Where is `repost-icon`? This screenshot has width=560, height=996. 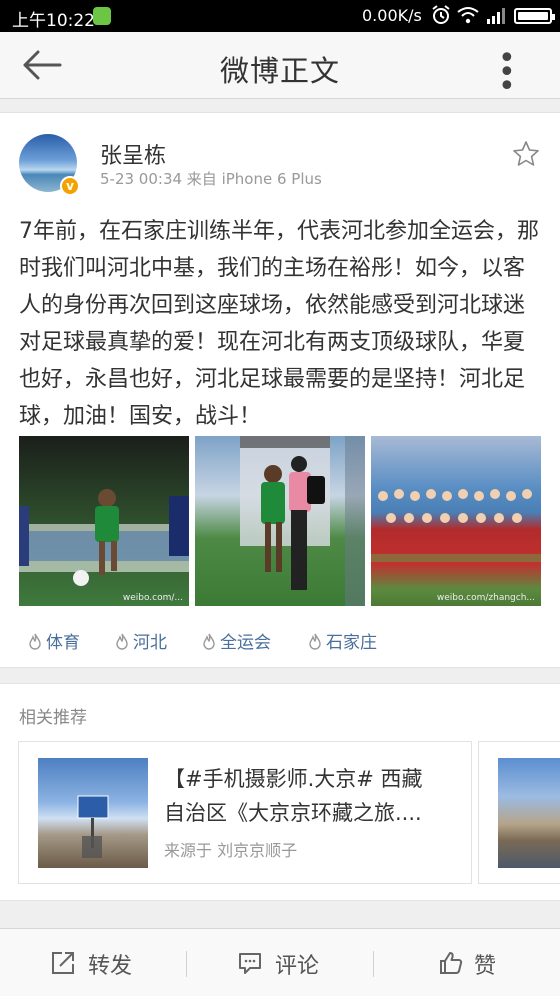
repost-icon is located at coordinates (63, 963).